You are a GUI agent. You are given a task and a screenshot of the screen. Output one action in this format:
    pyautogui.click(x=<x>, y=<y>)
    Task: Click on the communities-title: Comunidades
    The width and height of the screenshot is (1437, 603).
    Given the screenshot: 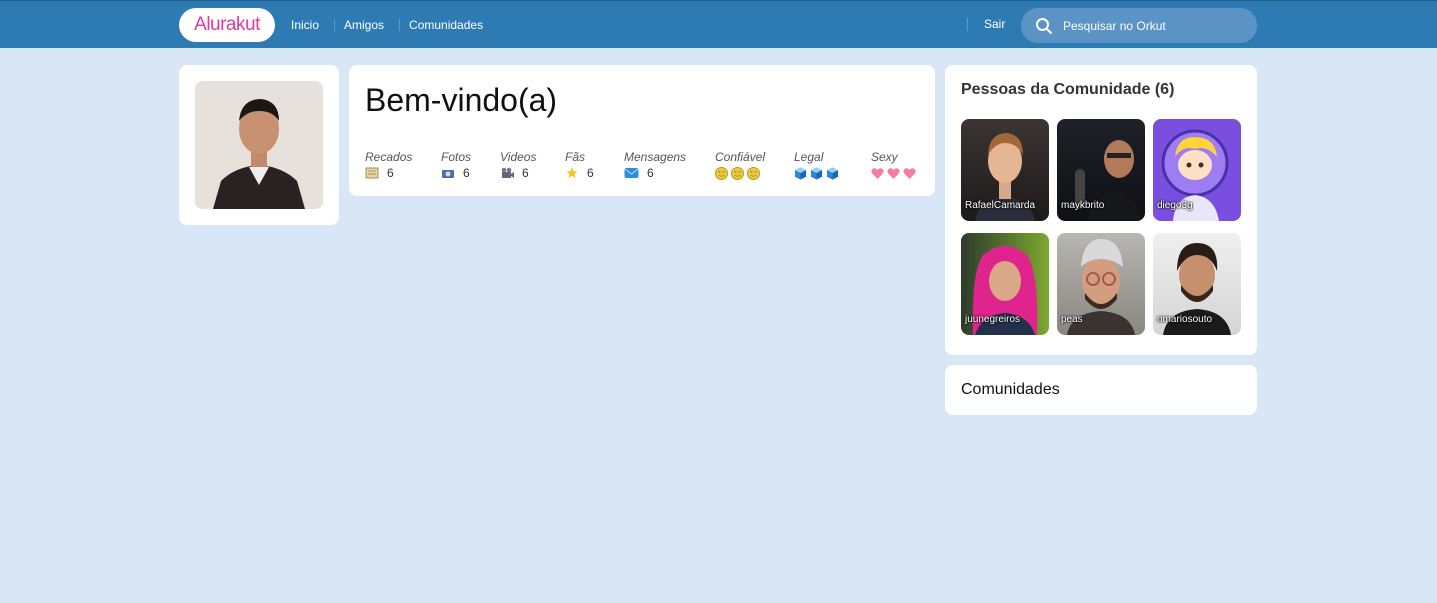 What is the action you would take?
    pyautogui.click(x=1010, y=389)
    